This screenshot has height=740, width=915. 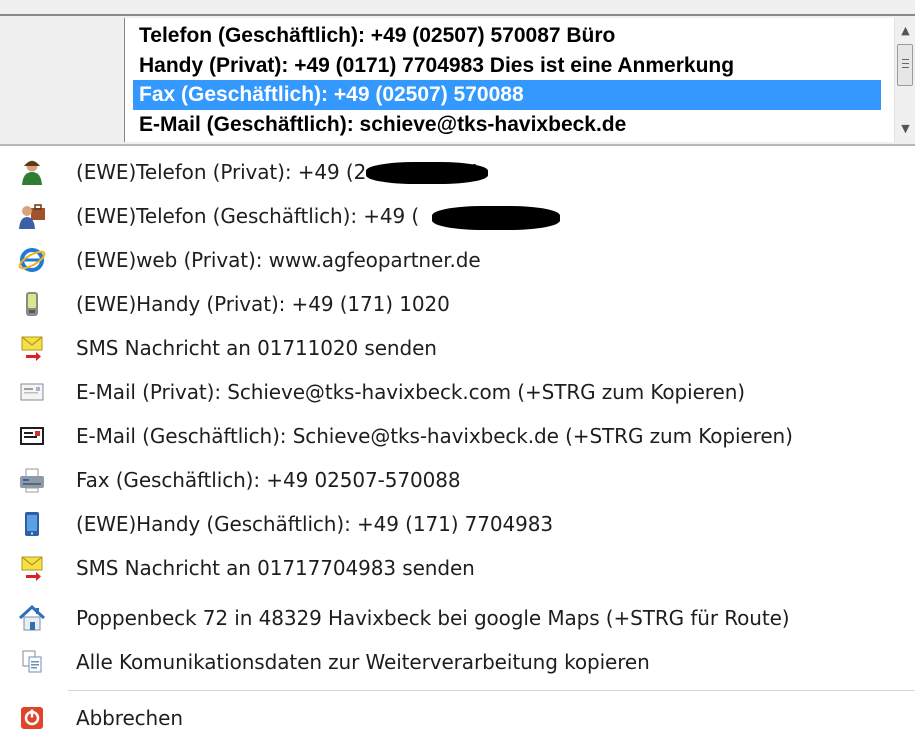 I want to click on fax-icon, so click(x=32, y=480).